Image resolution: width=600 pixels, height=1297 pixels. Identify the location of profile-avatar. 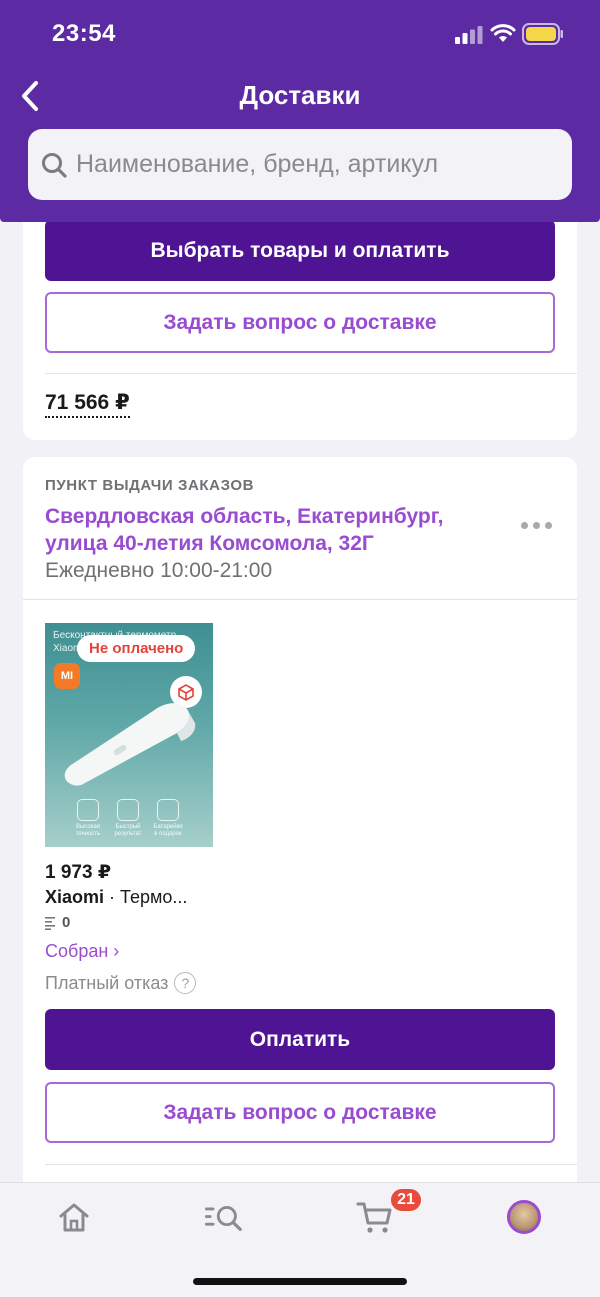
(524, 1217).